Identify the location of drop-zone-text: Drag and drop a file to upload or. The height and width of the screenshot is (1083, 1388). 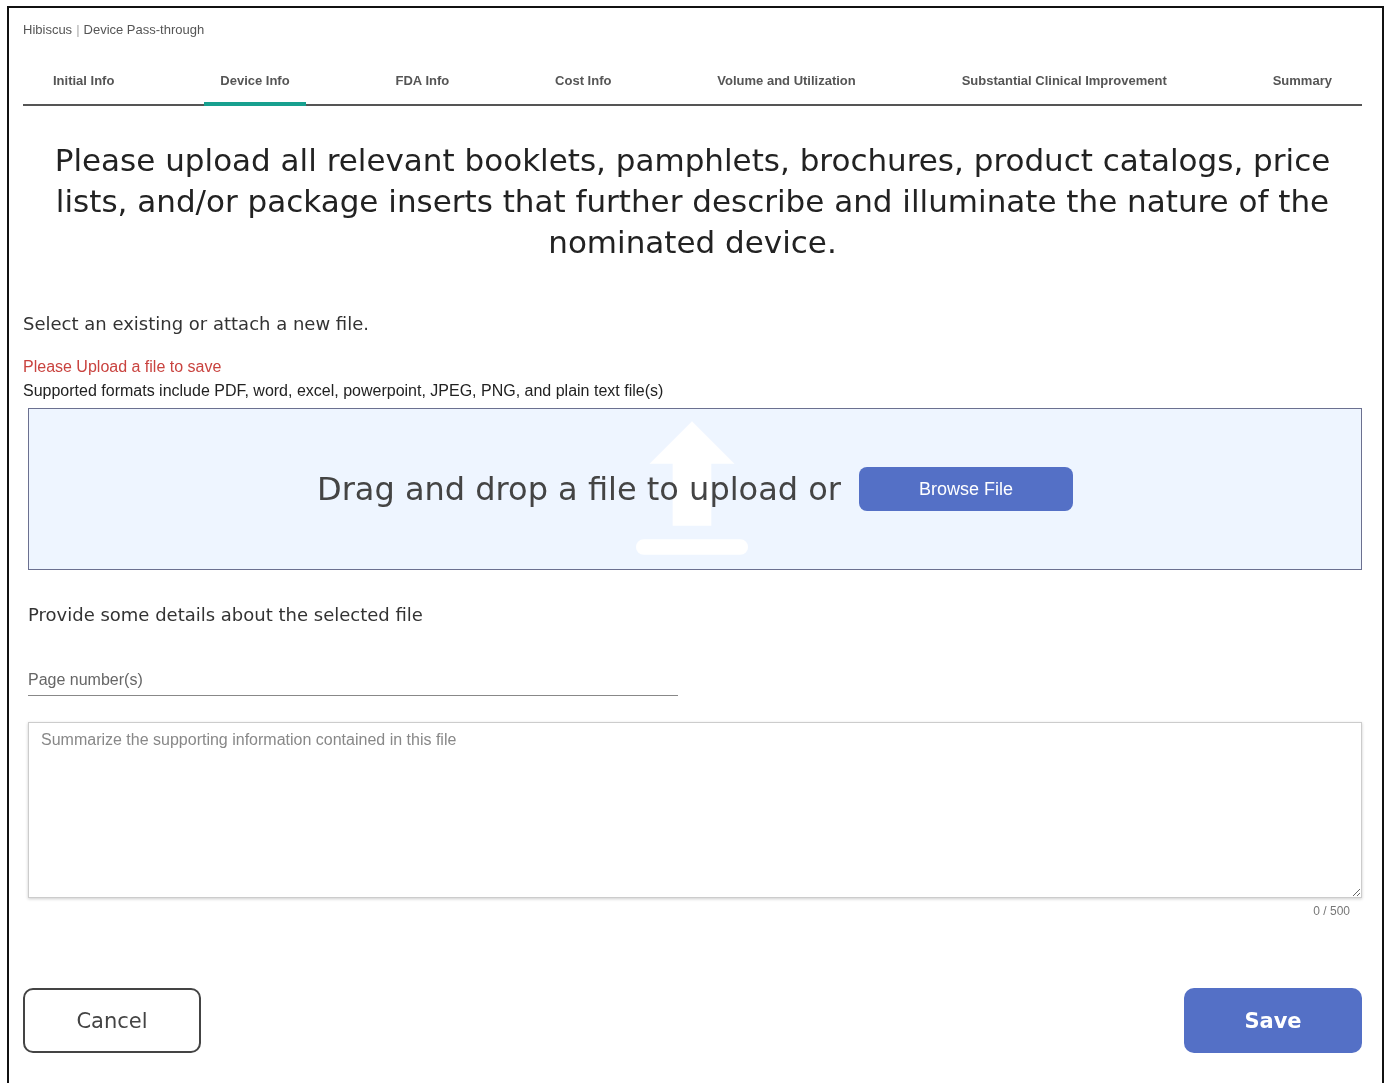
(579, 489).